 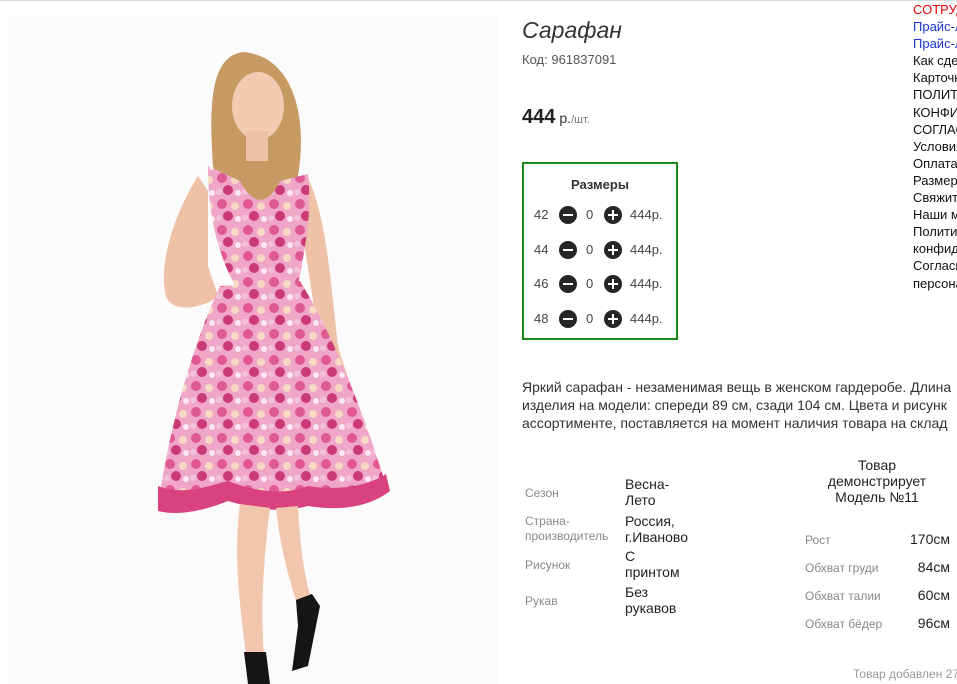 What do you see at coordinates (565, 118) in the screenshot?
I see `price-currency: р.` at bounding box center [565, 118].